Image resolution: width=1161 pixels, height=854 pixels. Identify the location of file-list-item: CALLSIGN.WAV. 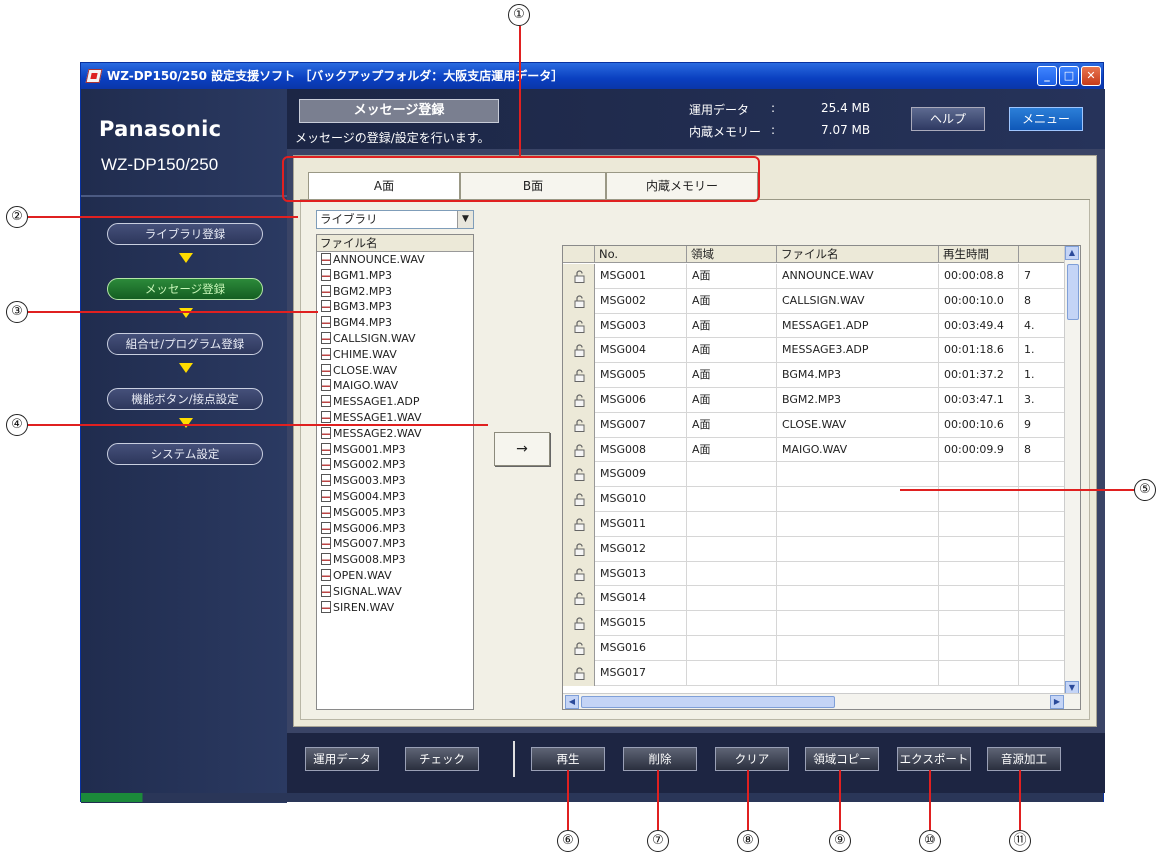
(395, 339).